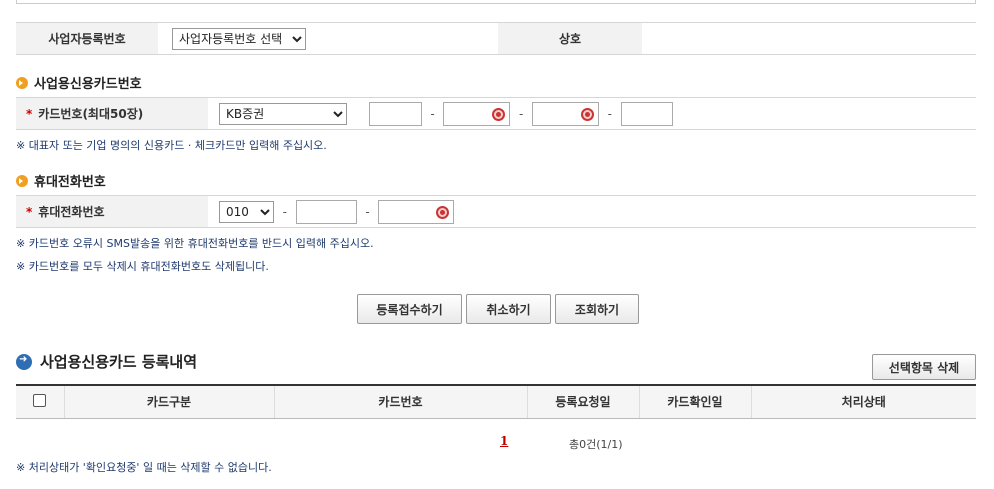 This screenshot has width=994, height=489. What do you see at coordinates (596, 444) in the screenshot?
I see `total-count: 총0건(1/1)` at bounding box center [596, 444].